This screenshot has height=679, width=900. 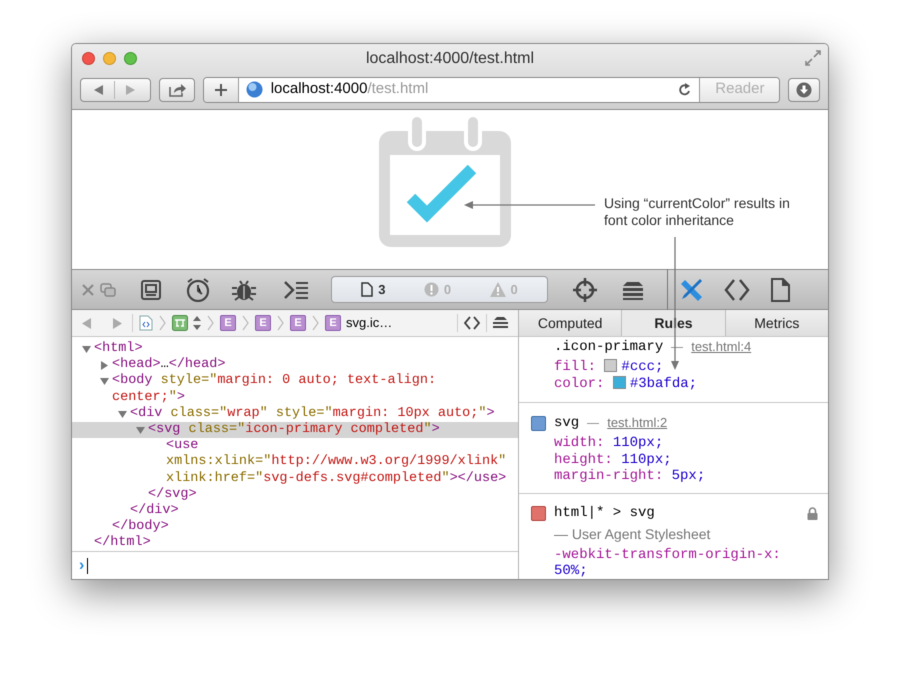 I want to click on css-selector: html|* > svg, so click(x=604, y=513).